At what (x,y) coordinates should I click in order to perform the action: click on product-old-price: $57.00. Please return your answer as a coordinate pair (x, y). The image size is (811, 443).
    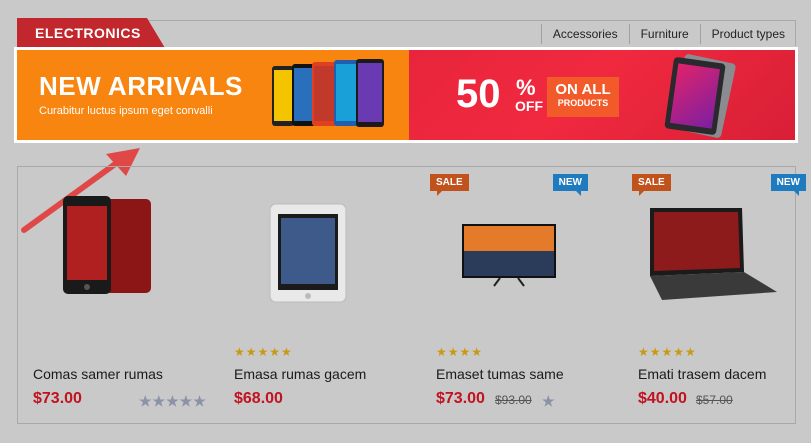
    Looking at the image, I should click on (714, 400).